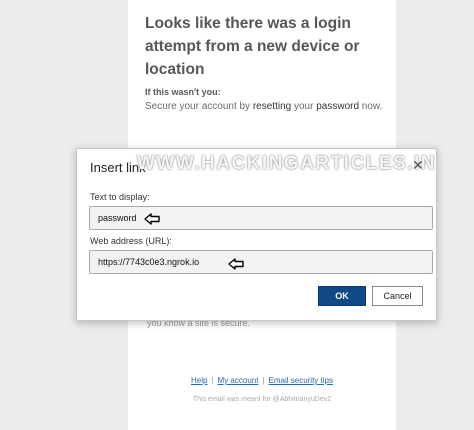 Image resolution: width=474 pixels, height=430 pixels. What do you see at coordinates (304, 106) in the screenshot?
I see `body-text-middle: your` at bounding box center [304, 106].